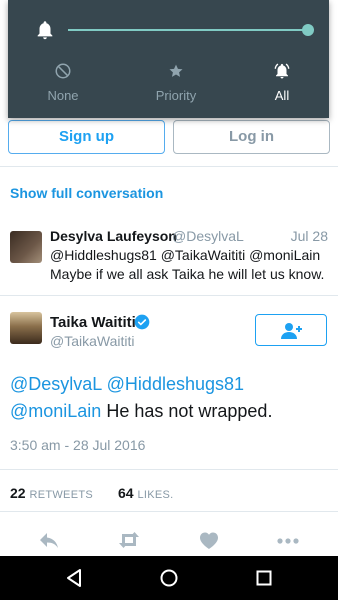 This screenshot has width=338, height=600. What do you see at coordinates (61, 495) in the screenshot?
I see `retweets-label: RETWEETS` at bounding box center [61, 495].